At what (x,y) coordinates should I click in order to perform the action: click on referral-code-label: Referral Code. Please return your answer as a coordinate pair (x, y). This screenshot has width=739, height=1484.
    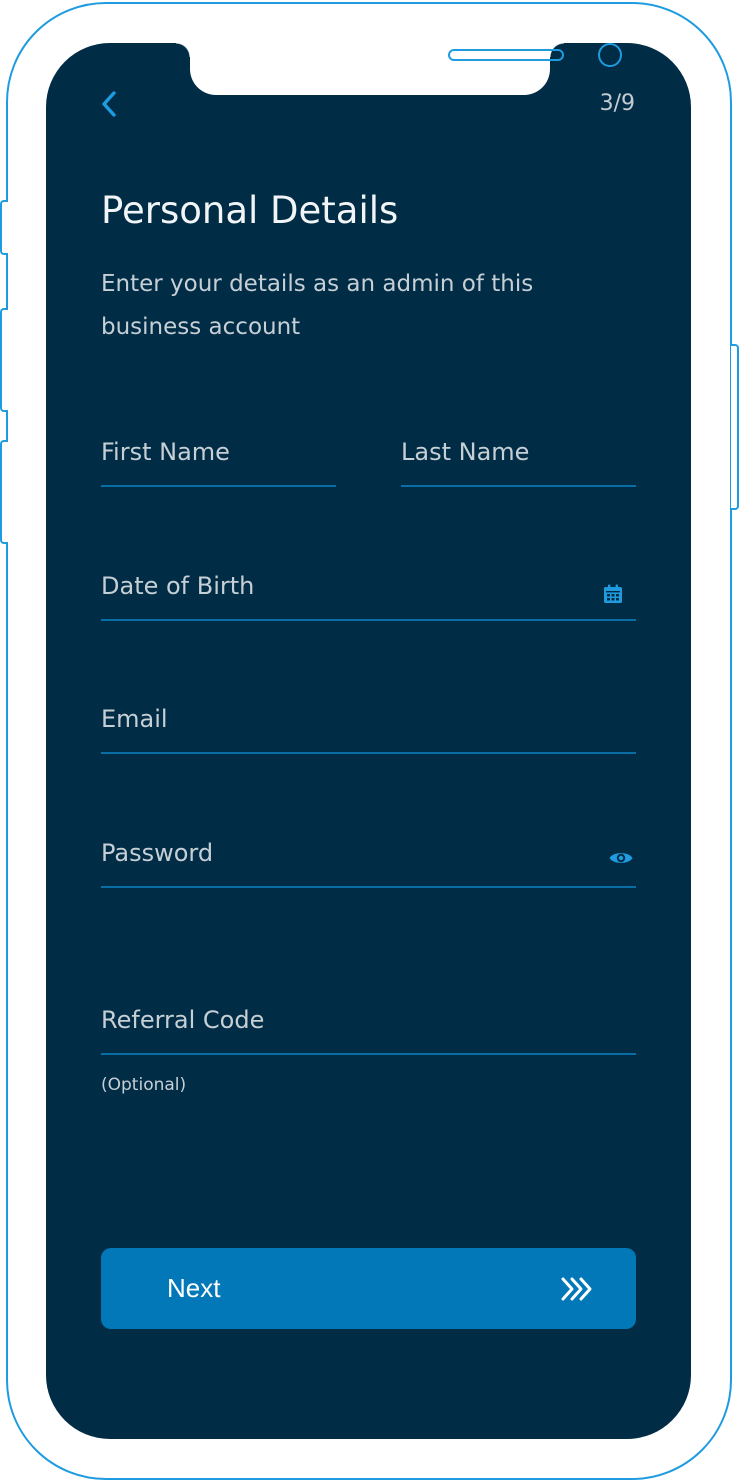
    Looking at the image, I should click on (183, 1020).